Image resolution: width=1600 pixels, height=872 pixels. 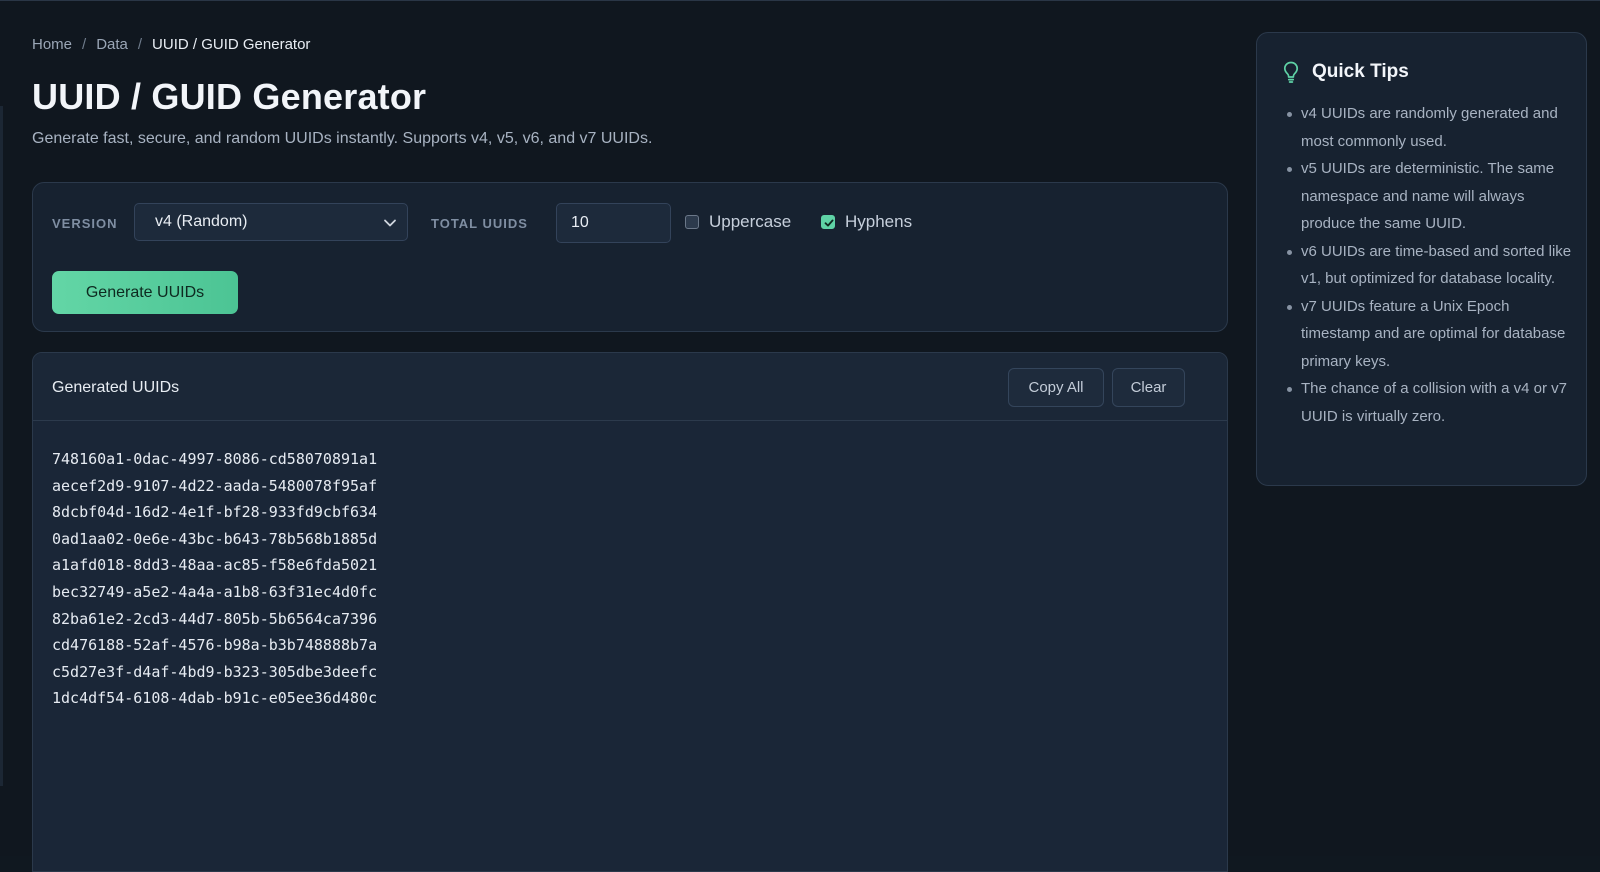 What do you see at coordinates (613, 223) in the screenshot?
I see `total-uuids-input` at bounding box center [613, 223].